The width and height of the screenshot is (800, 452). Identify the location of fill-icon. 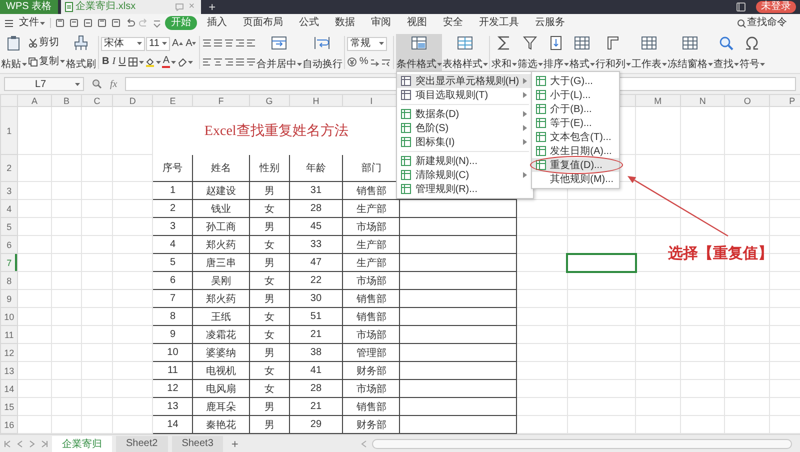
(149, 62).